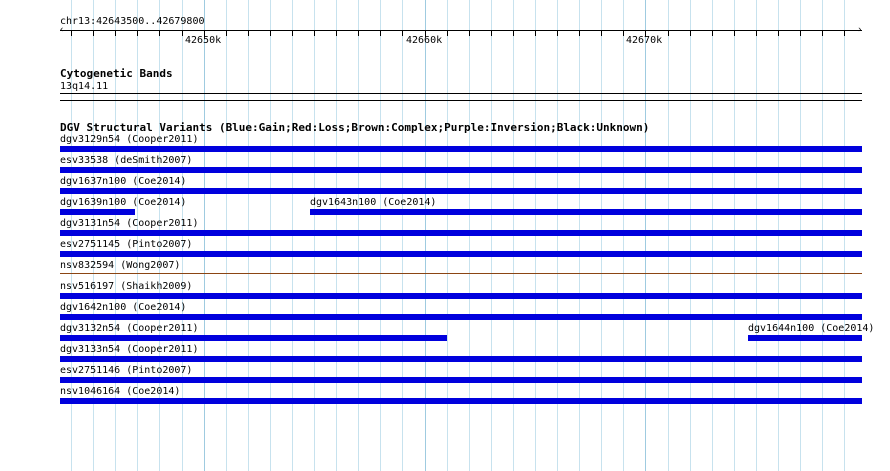 The height and width of the screenshot is (471, 890). I want to click on cytoband-line-bottom, so click(461, 100).